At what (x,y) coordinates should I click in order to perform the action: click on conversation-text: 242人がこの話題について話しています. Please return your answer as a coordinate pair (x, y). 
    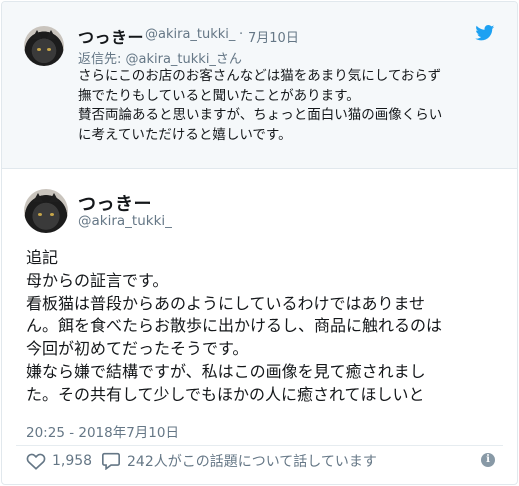
    Looking at the image, I should click on (252, 462).